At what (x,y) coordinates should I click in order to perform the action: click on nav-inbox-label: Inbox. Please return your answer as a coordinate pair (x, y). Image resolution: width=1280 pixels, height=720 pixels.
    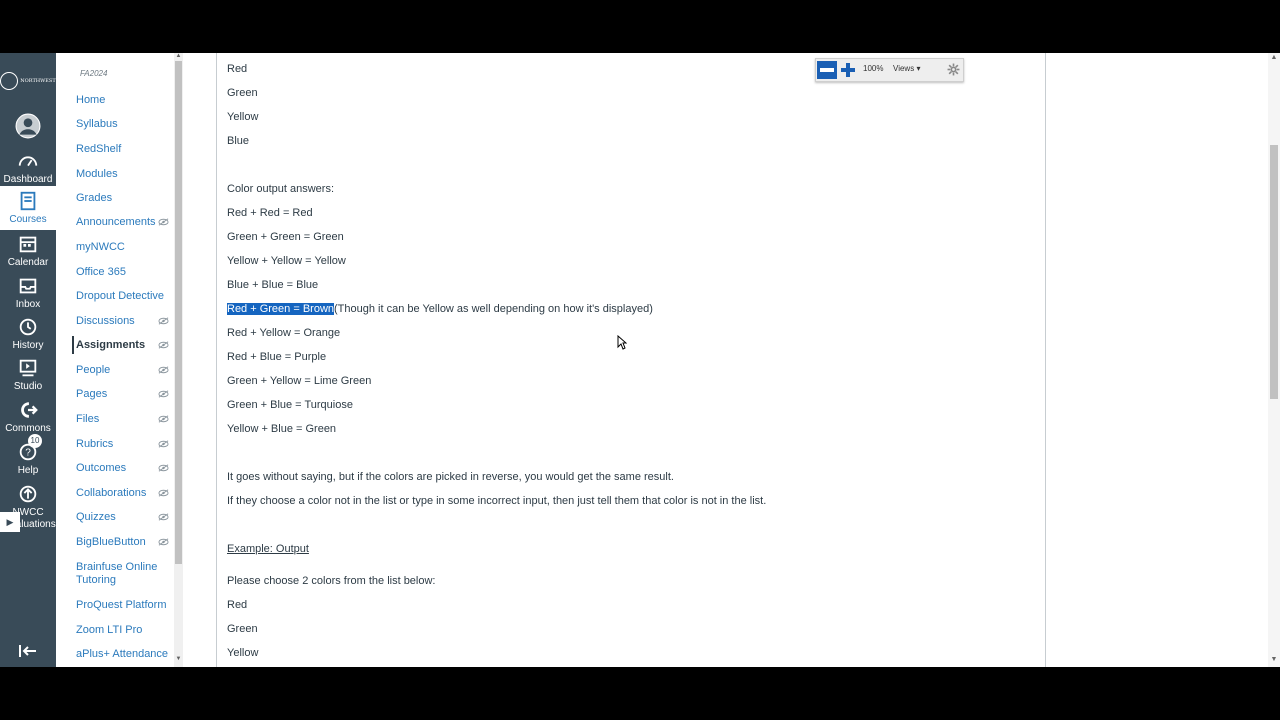
    Looking at the image, I should click on (28, 304).